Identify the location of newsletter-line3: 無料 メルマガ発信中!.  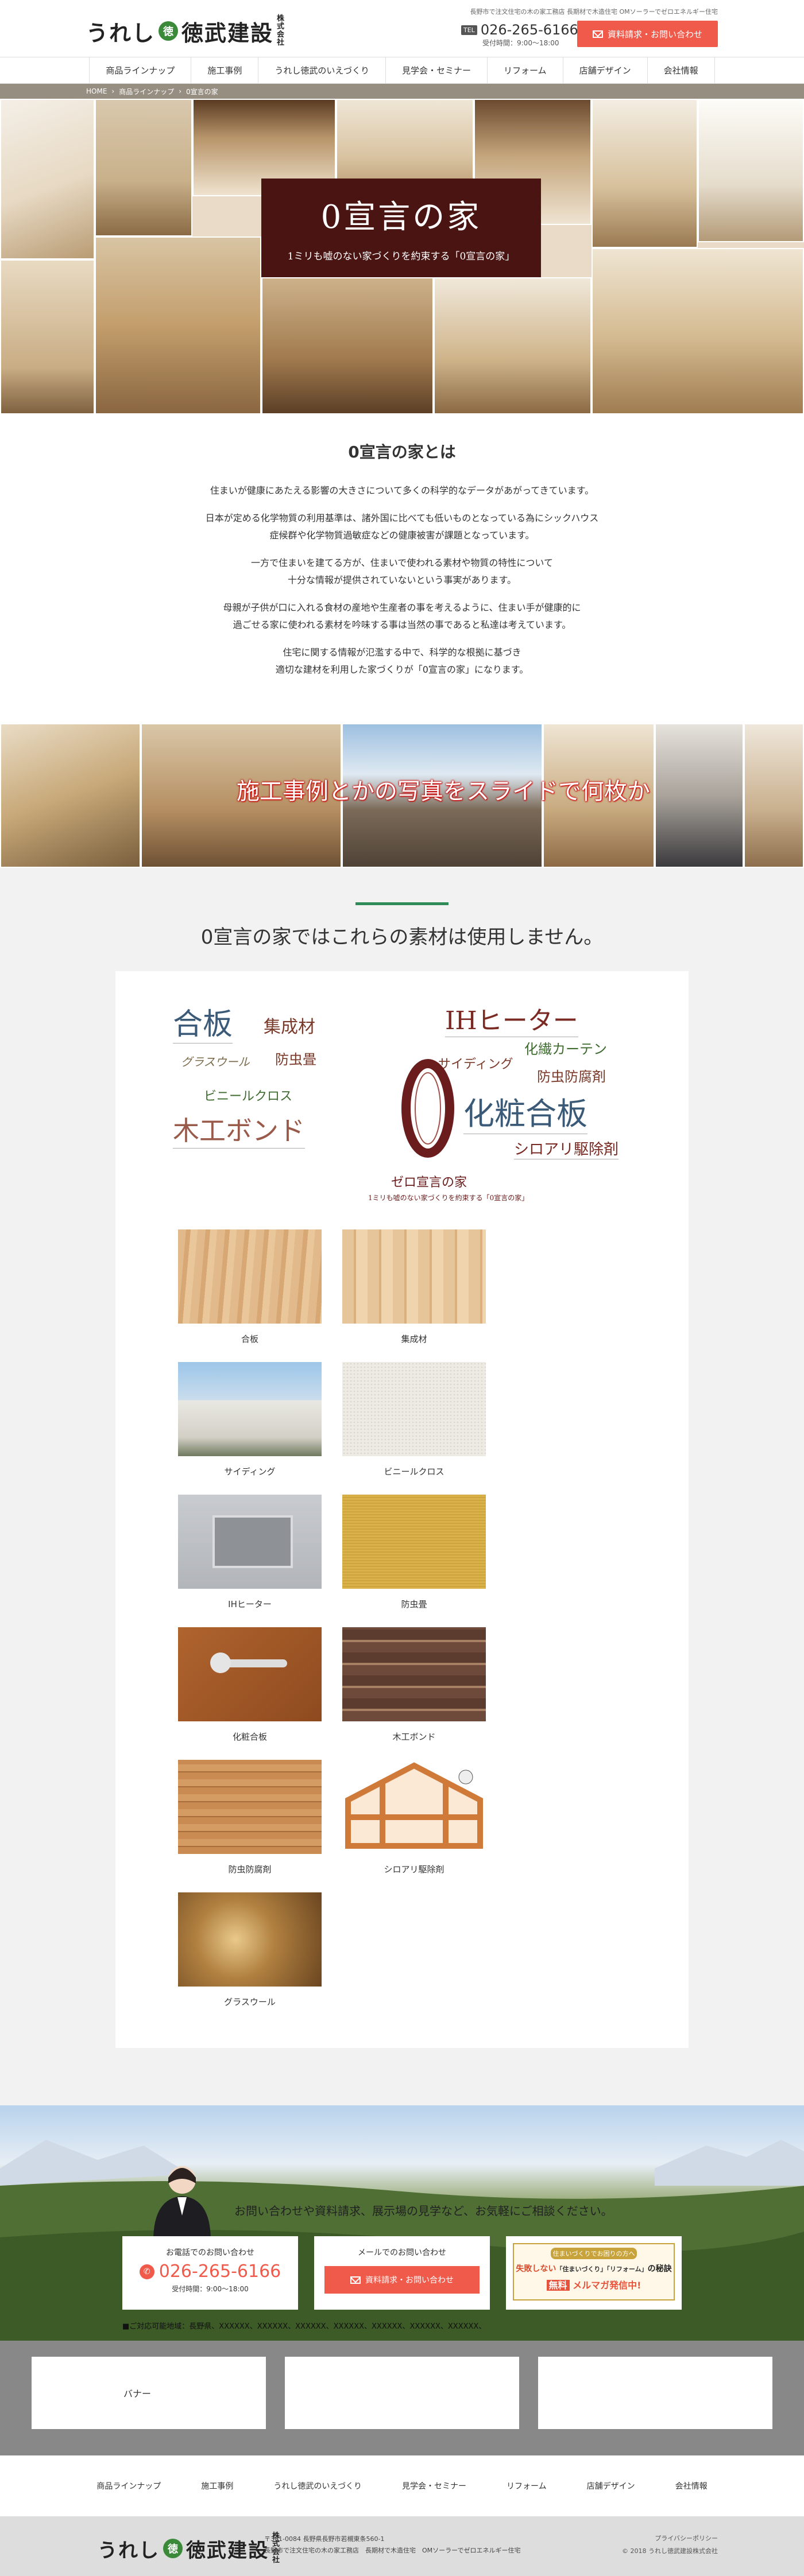
(594, 2284).